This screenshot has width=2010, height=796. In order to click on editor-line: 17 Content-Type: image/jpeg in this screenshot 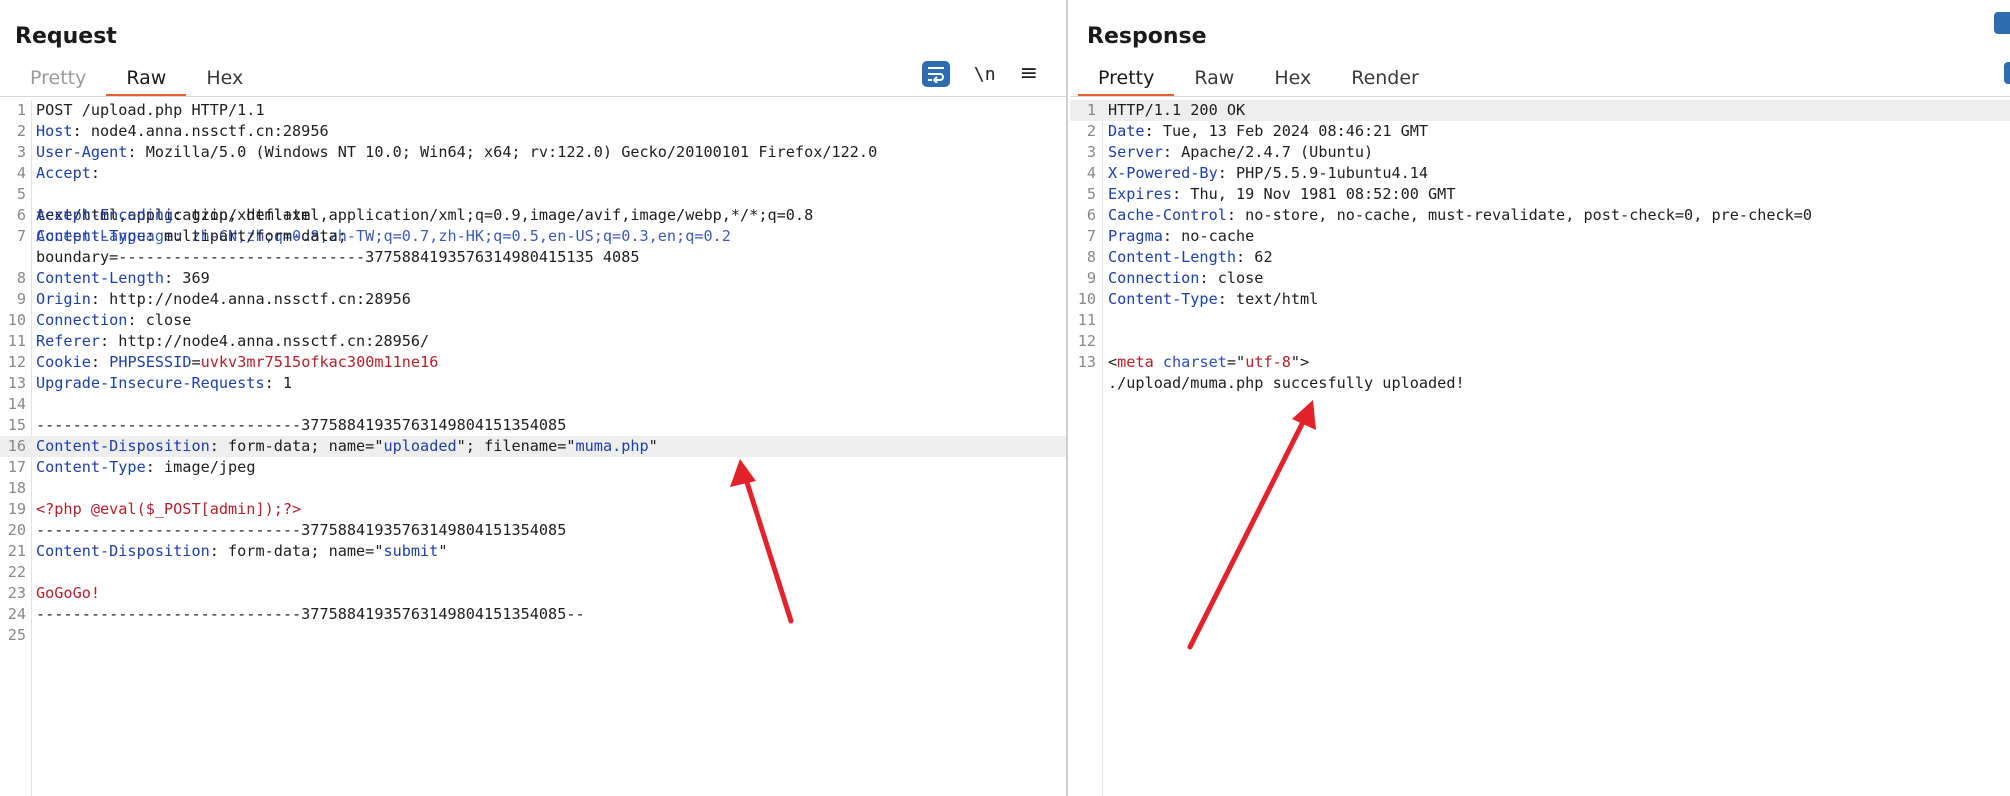, I will do `click(131, 467)`.